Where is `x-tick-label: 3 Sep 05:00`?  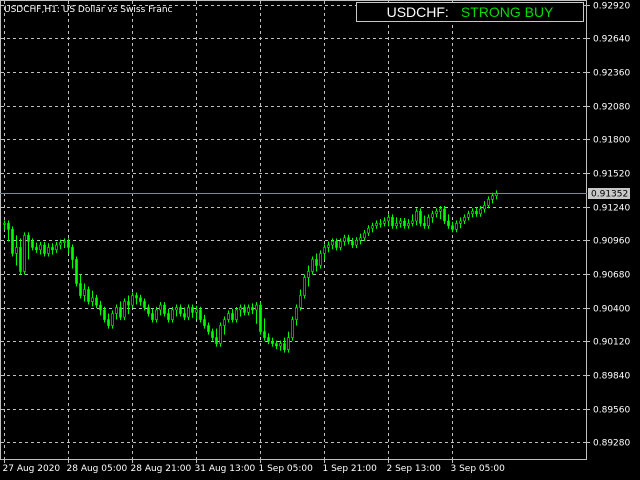
x-tick-label: 3 Sep 05:00 is located at coordinates (478, 469).